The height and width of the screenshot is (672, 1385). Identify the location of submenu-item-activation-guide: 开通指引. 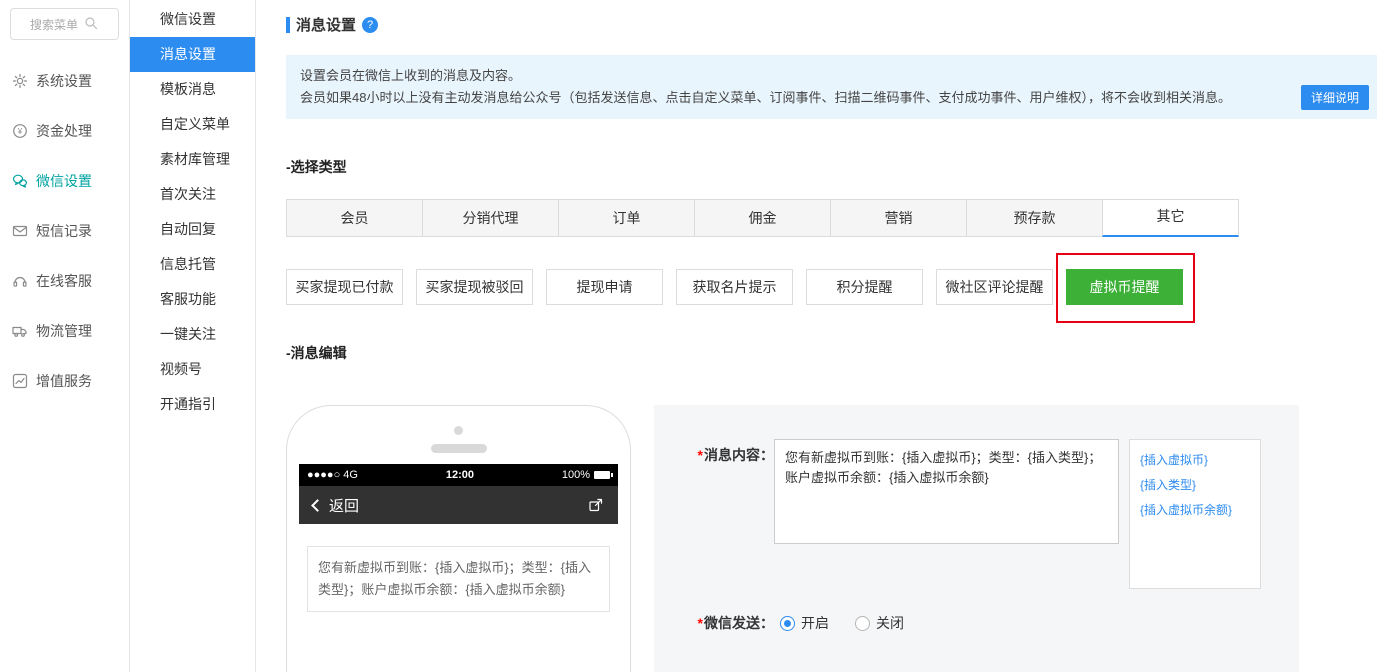
(192, 404).